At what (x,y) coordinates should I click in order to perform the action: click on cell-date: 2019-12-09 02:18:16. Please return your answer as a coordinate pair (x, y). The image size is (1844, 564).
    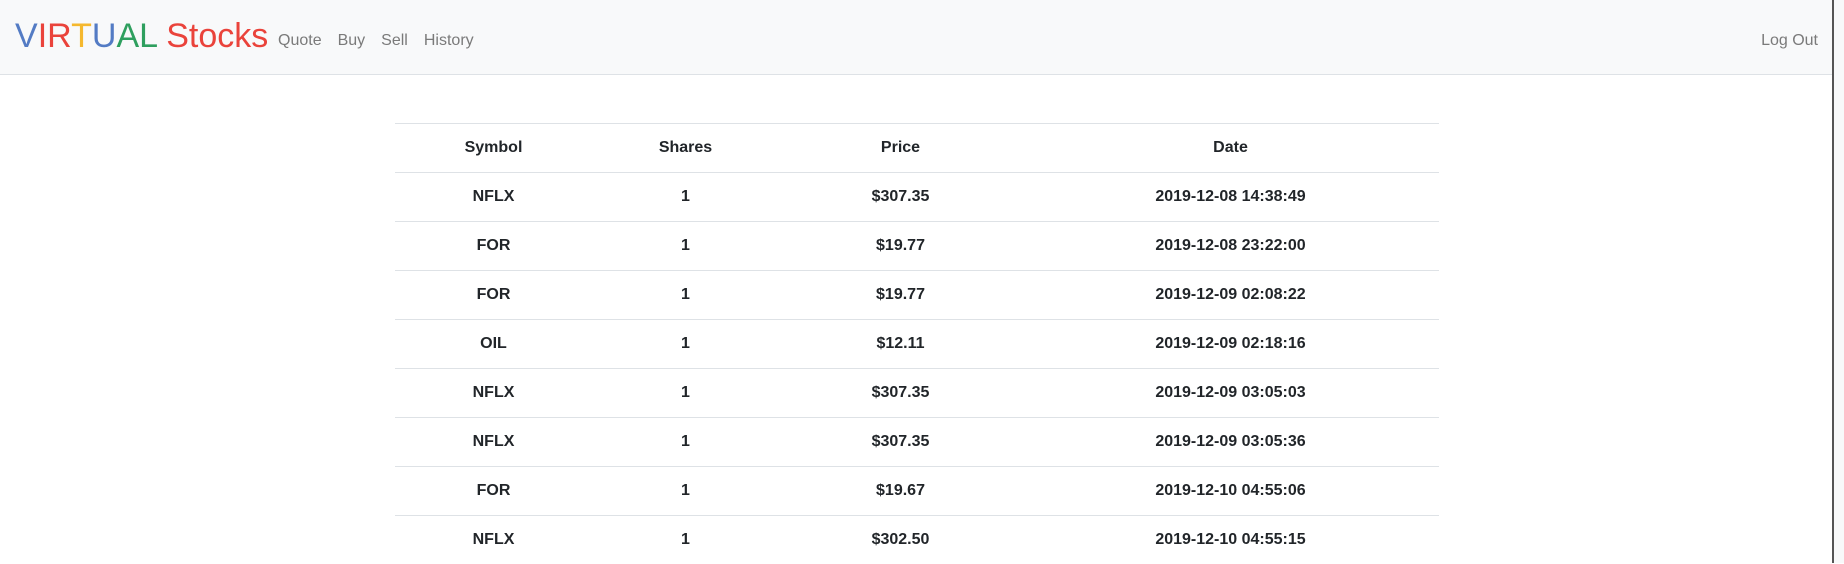
    Looking at the image, I should click on (1230, 344).